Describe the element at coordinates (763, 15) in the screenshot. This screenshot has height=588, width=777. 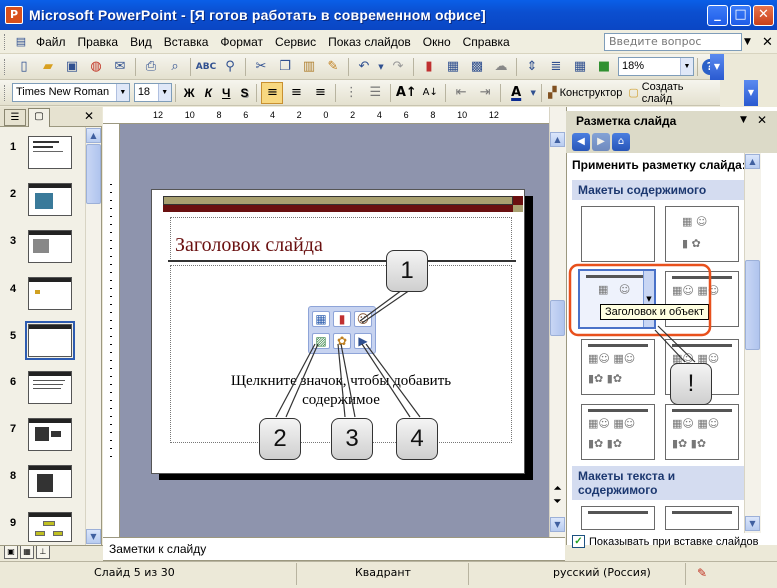
I see `close-button: ✕` at that location.